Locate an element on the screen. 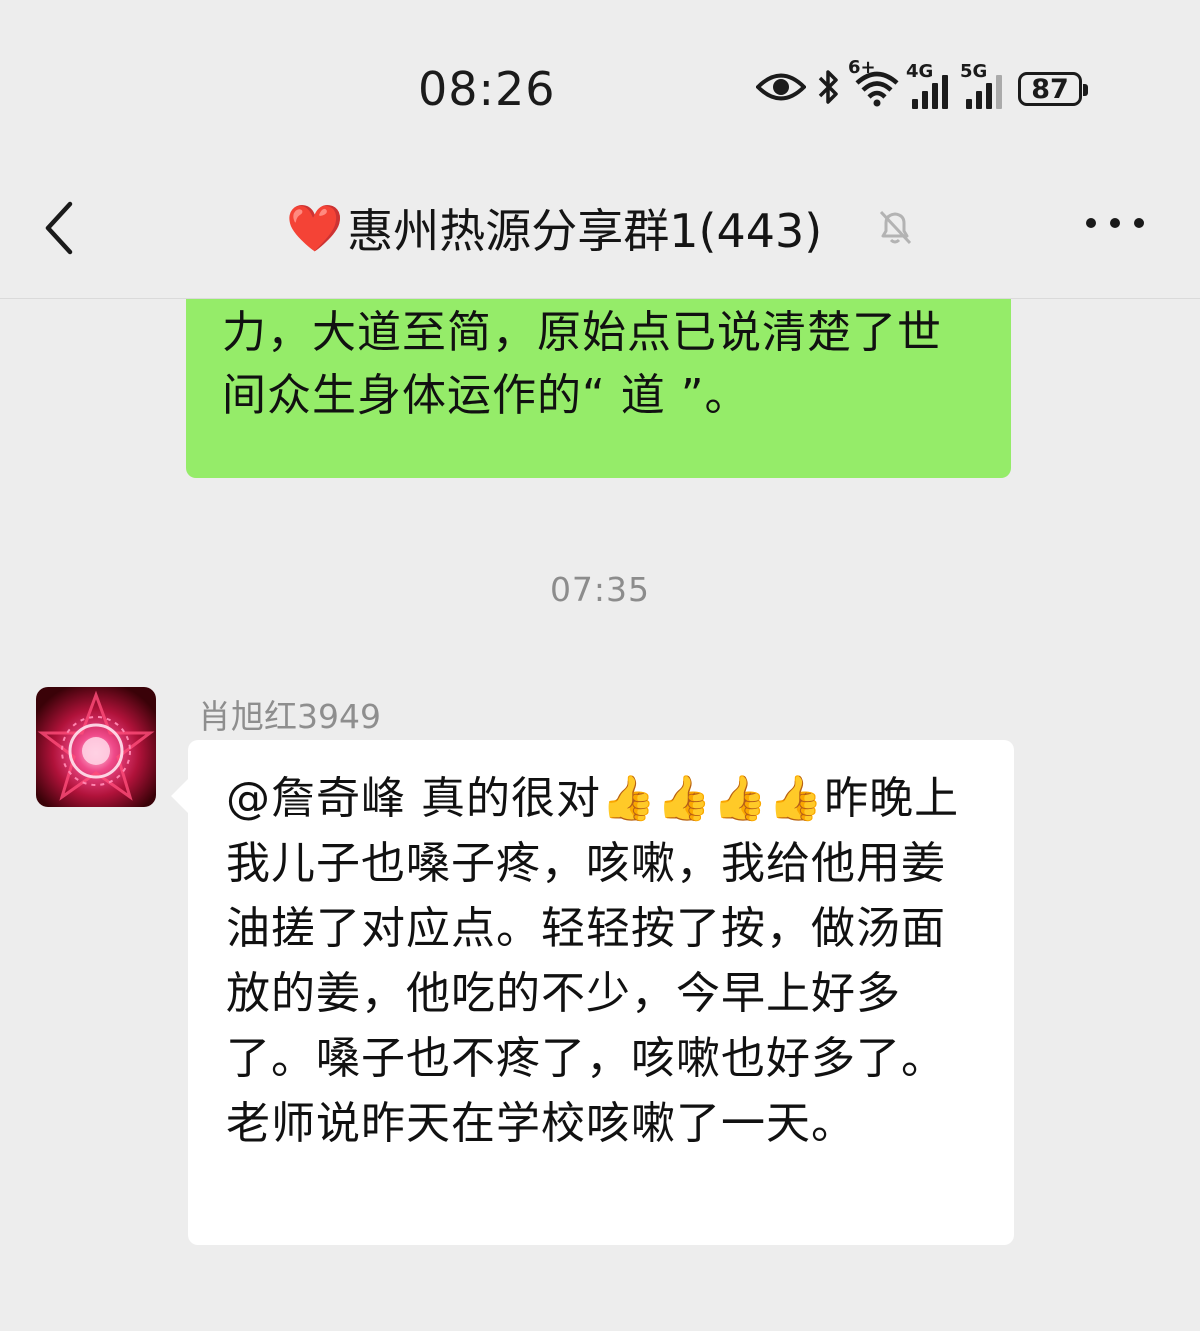 The image size is (1200, 1331). system-icons: 6+ 4G 5G 87 is located at coordinates (921, 85).